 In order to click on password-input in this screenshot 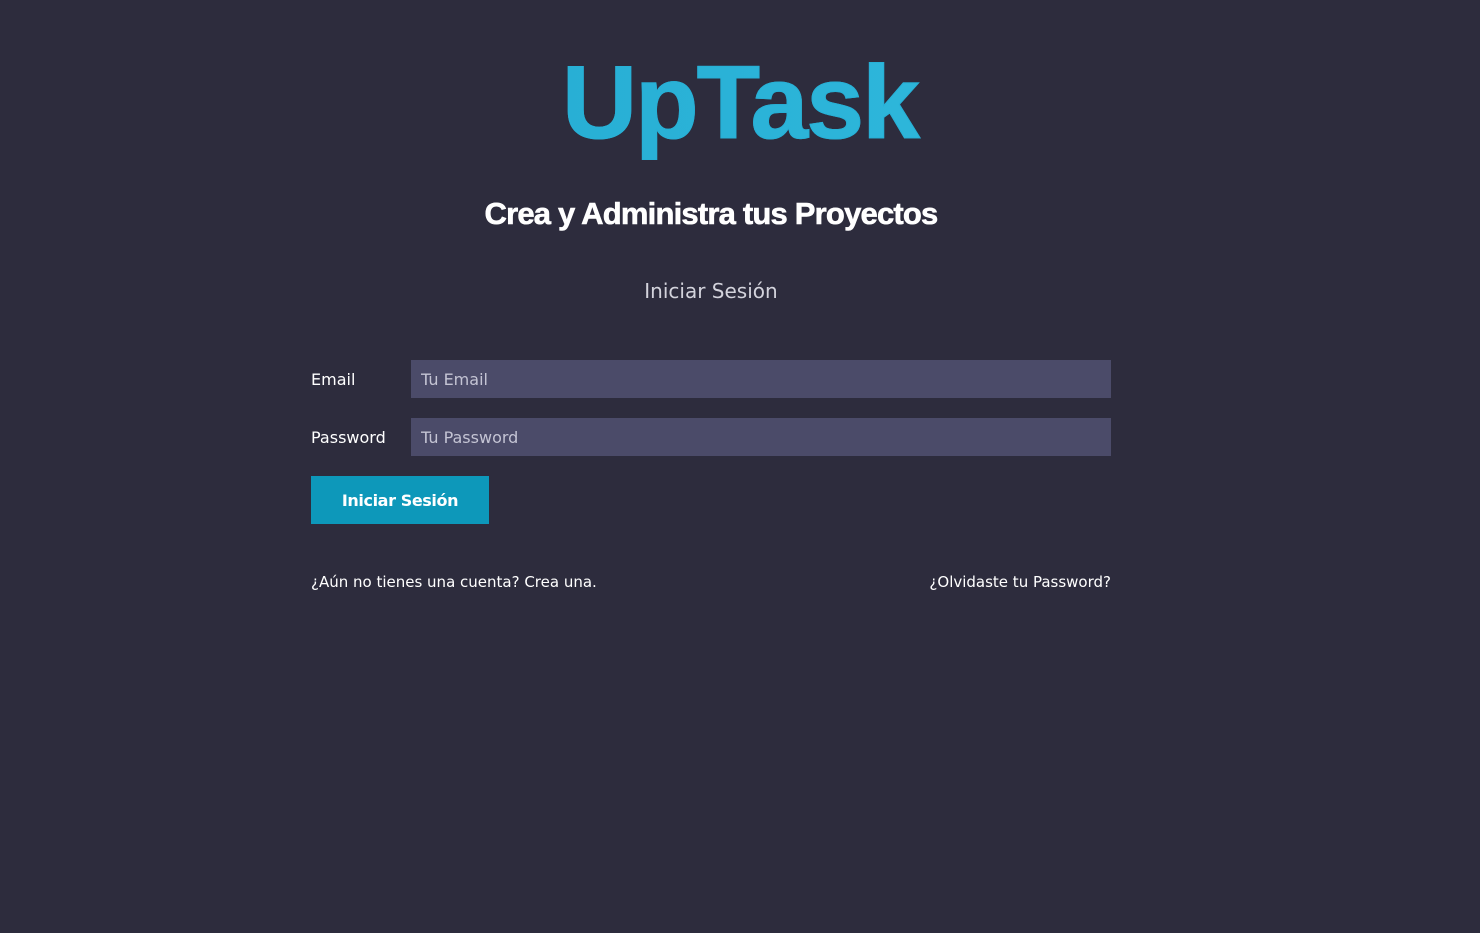, I will do `click(761, 437)`.